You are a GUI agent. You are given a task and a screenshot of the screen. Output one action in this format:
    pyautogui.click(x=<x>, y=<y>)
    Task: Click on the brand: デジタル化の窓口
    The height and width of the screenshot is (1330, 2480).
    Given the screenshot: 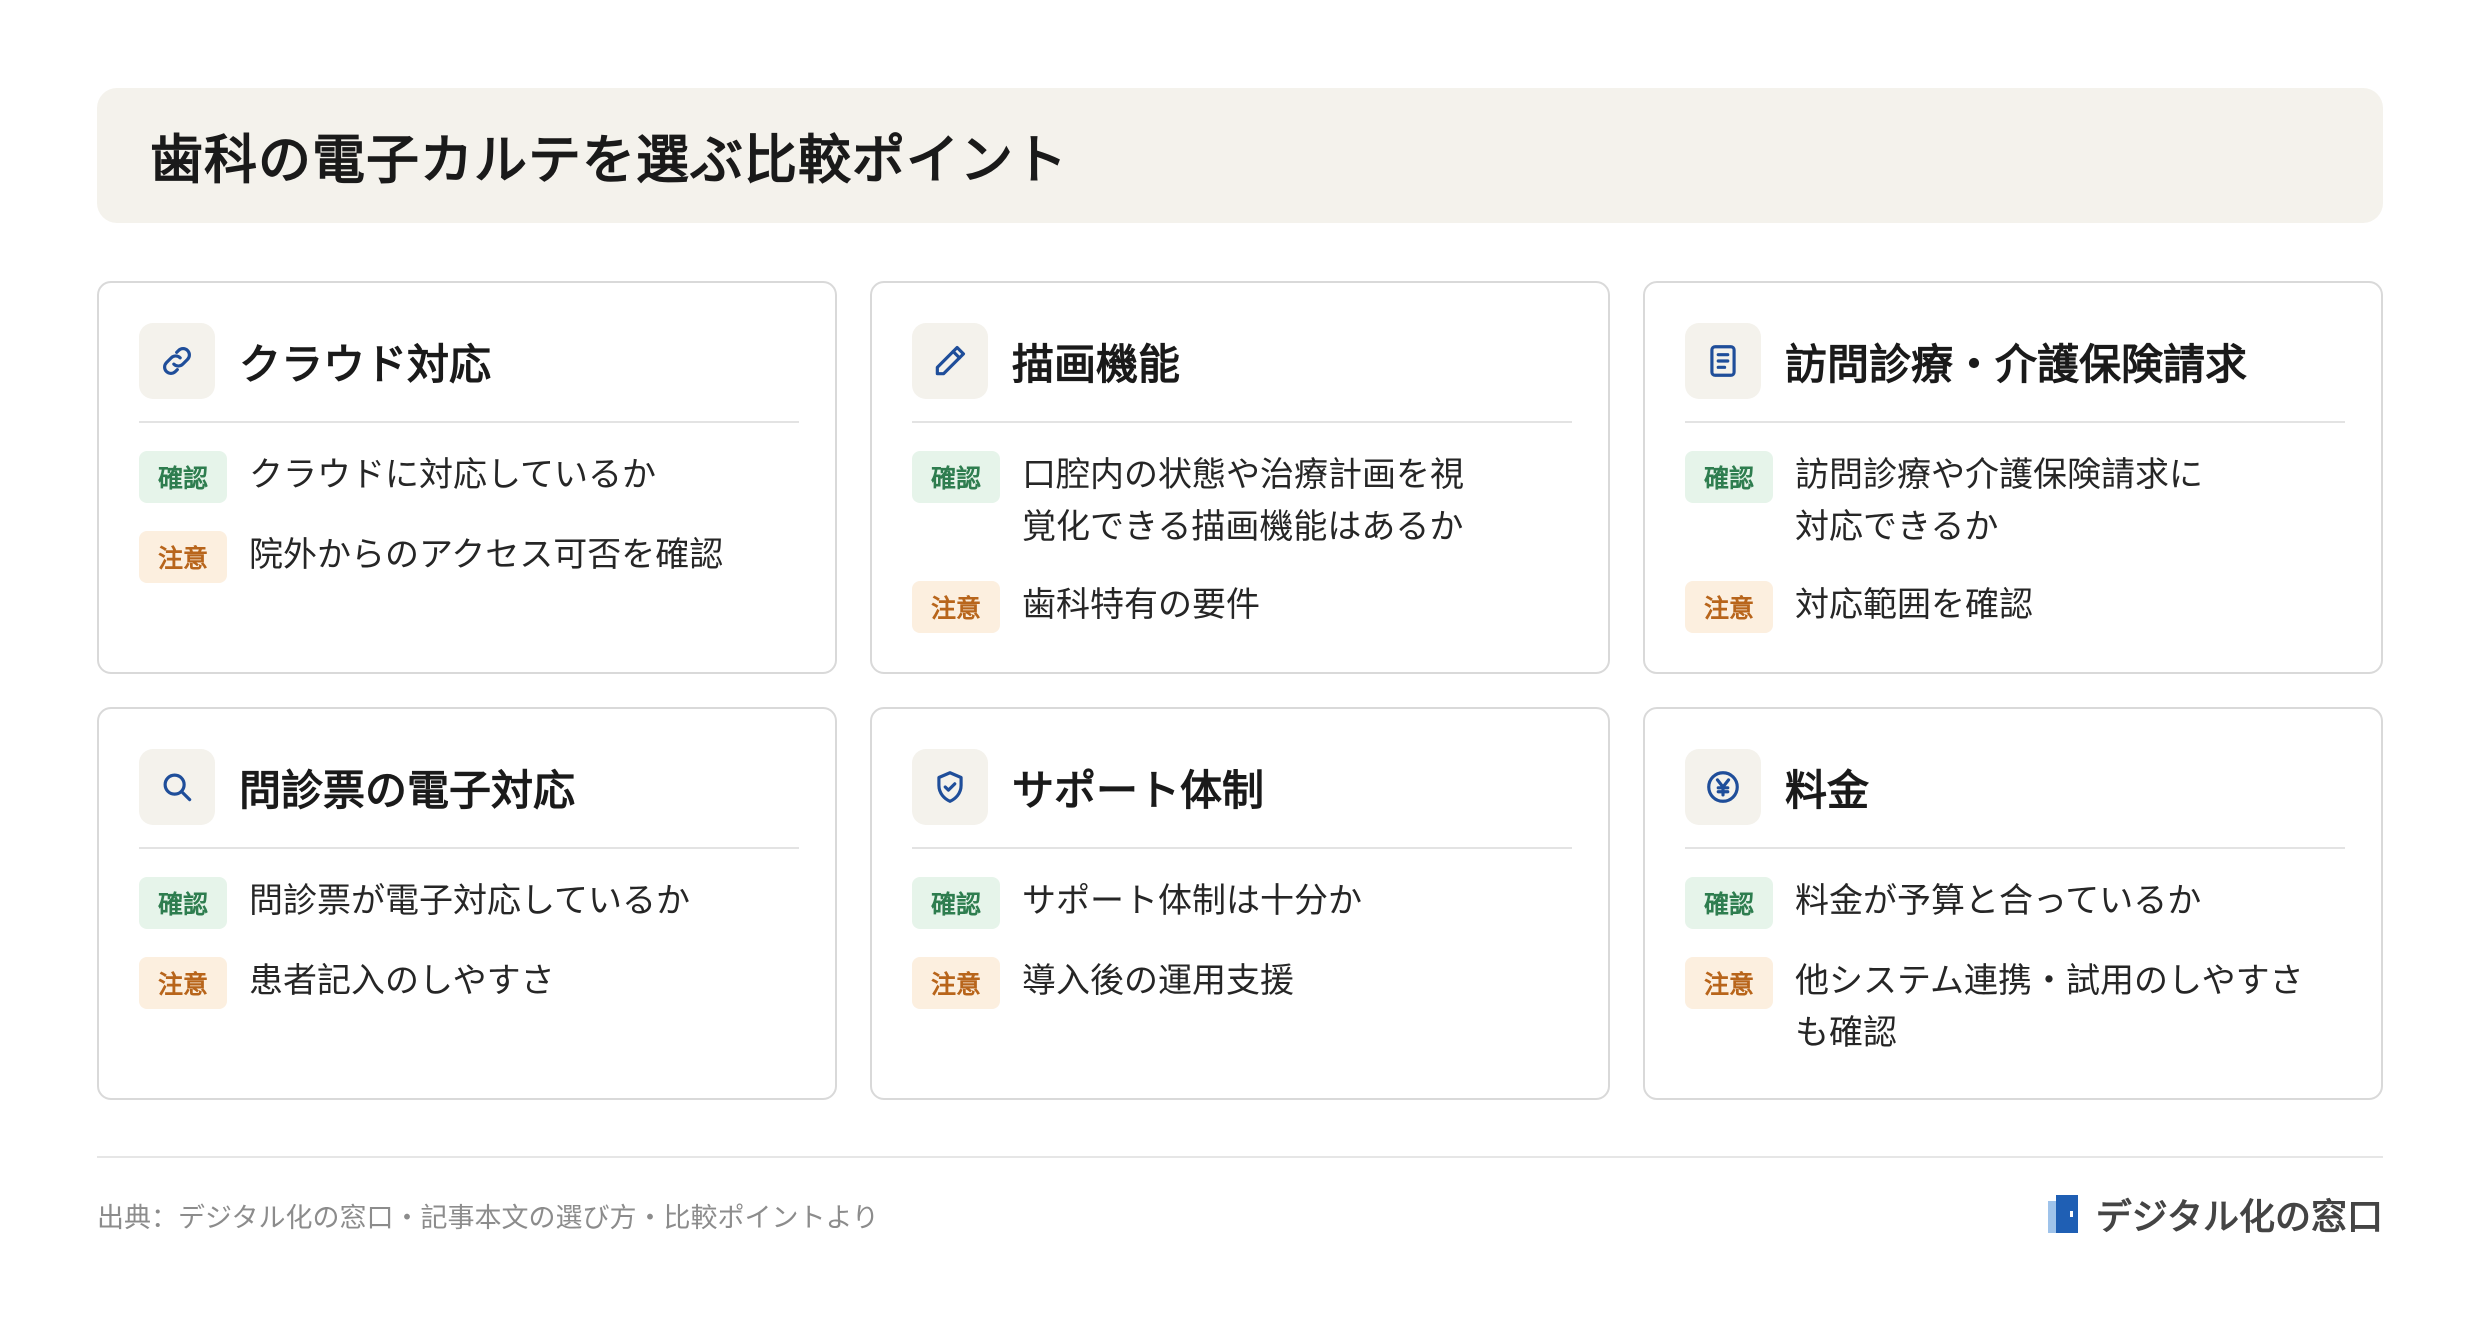 What is the action you would take?
    pyautogui.click(x=2214, y=1214)
    